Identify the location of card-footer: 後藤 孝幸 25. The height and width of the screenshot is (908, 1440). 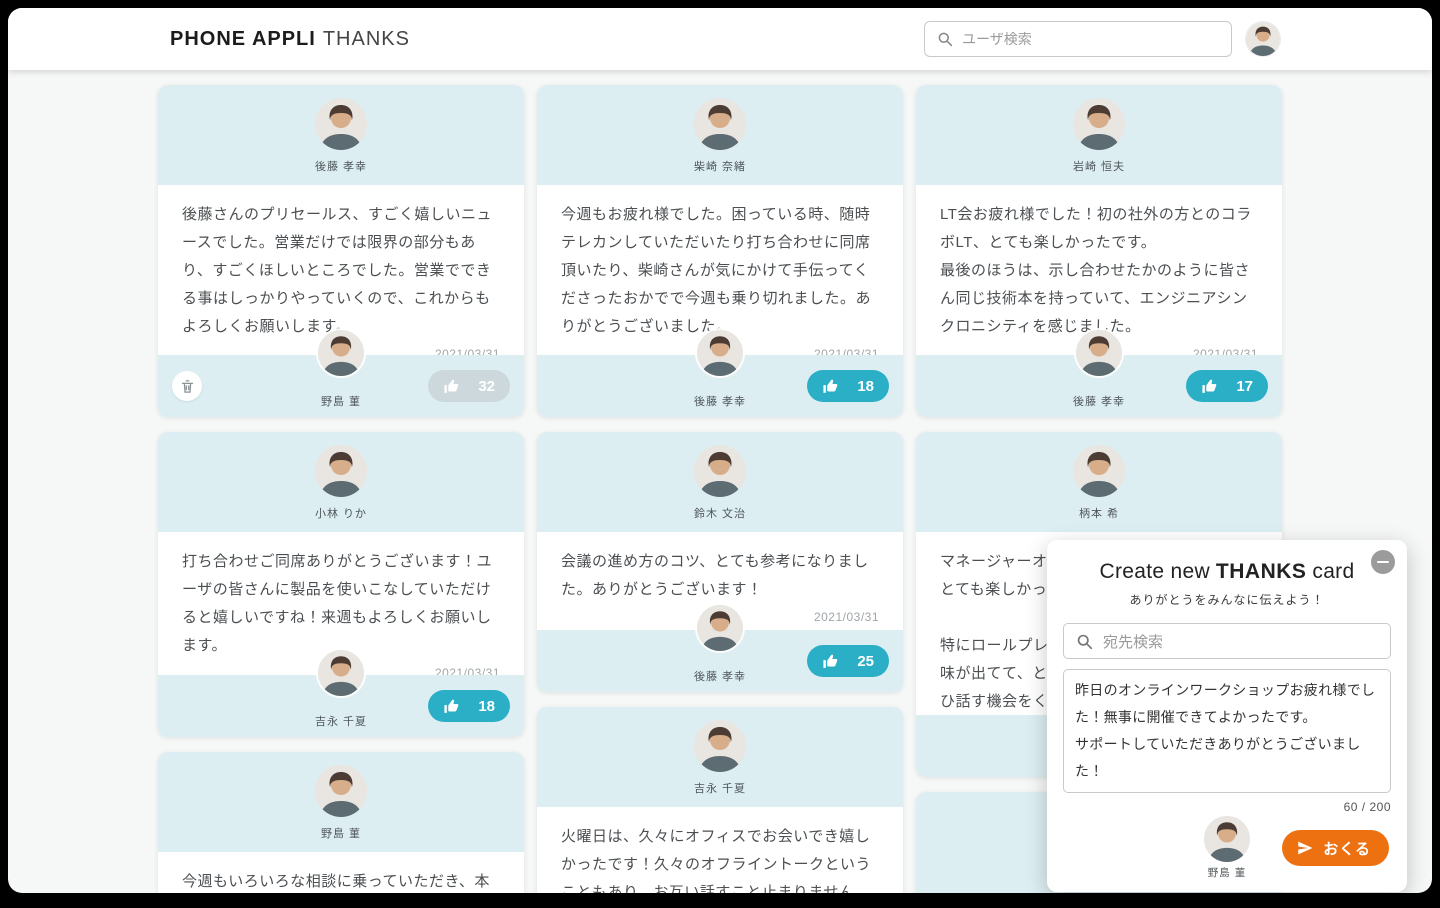
(720, 648).